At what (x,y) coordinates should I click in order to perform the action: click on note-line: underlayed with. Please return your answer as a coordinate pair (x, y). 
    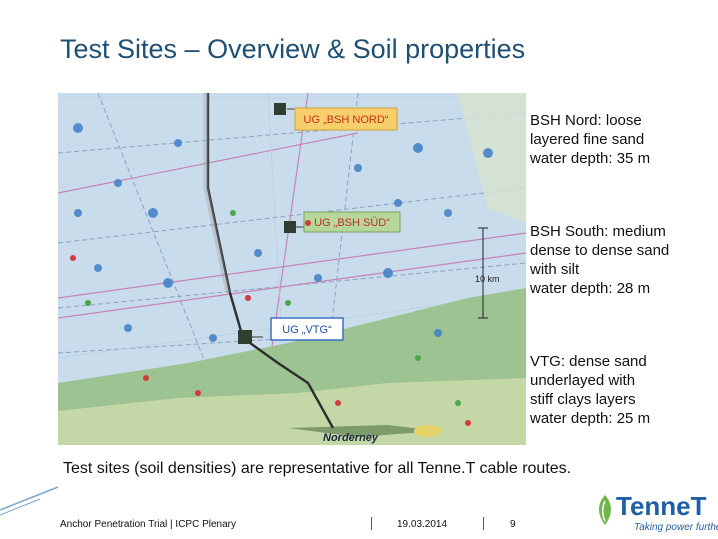
    Looking at the image, I should click on (583, 380).